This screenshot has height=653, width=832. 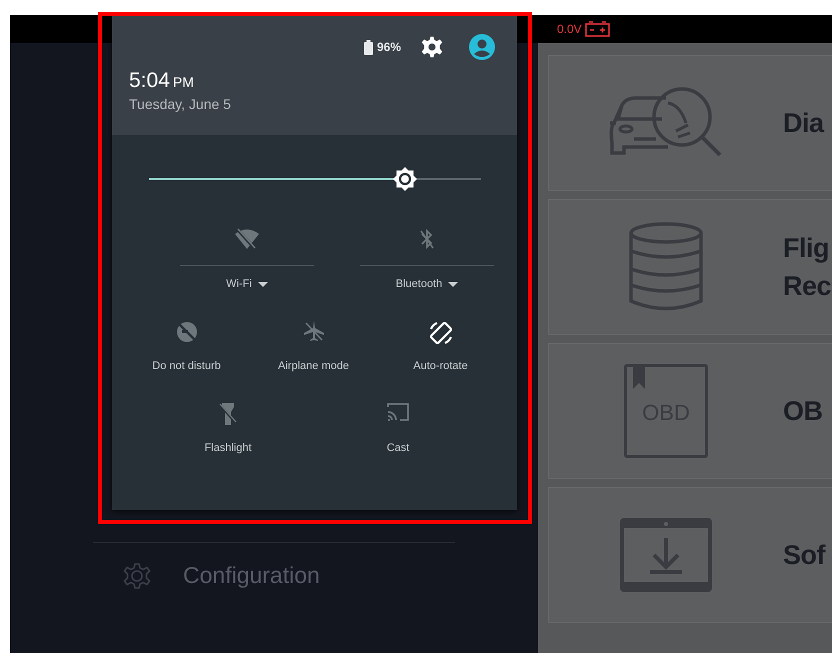 I want to click on quick-tile-button: Auto-rotate, so click(x=440, y=366).